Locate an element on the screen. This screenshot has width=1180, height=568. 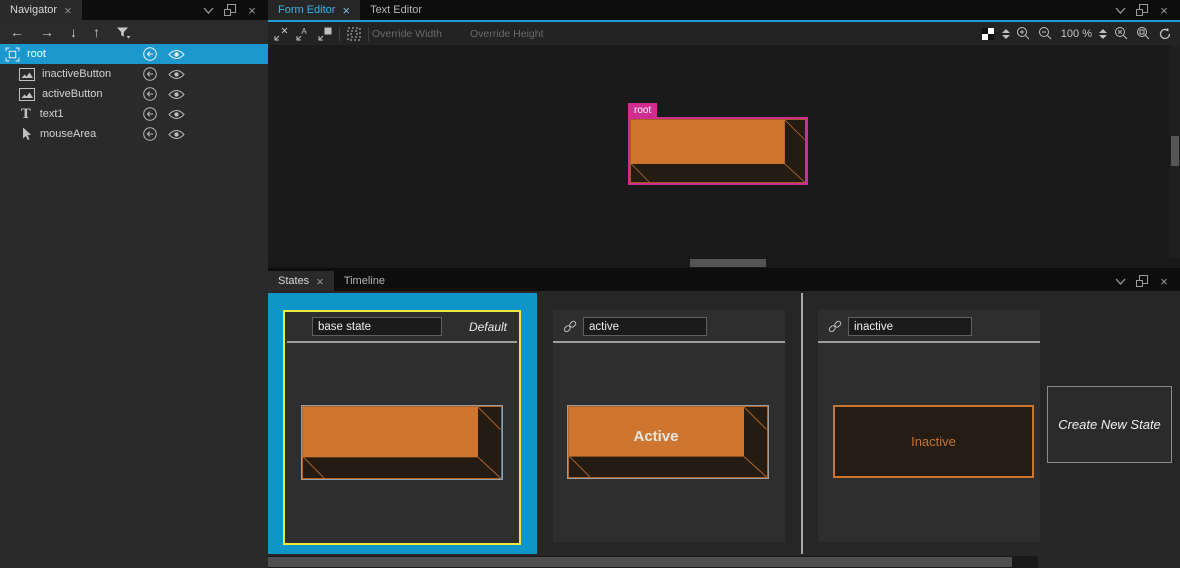
states-window-controls: × is located at coordinates (1146, 281).